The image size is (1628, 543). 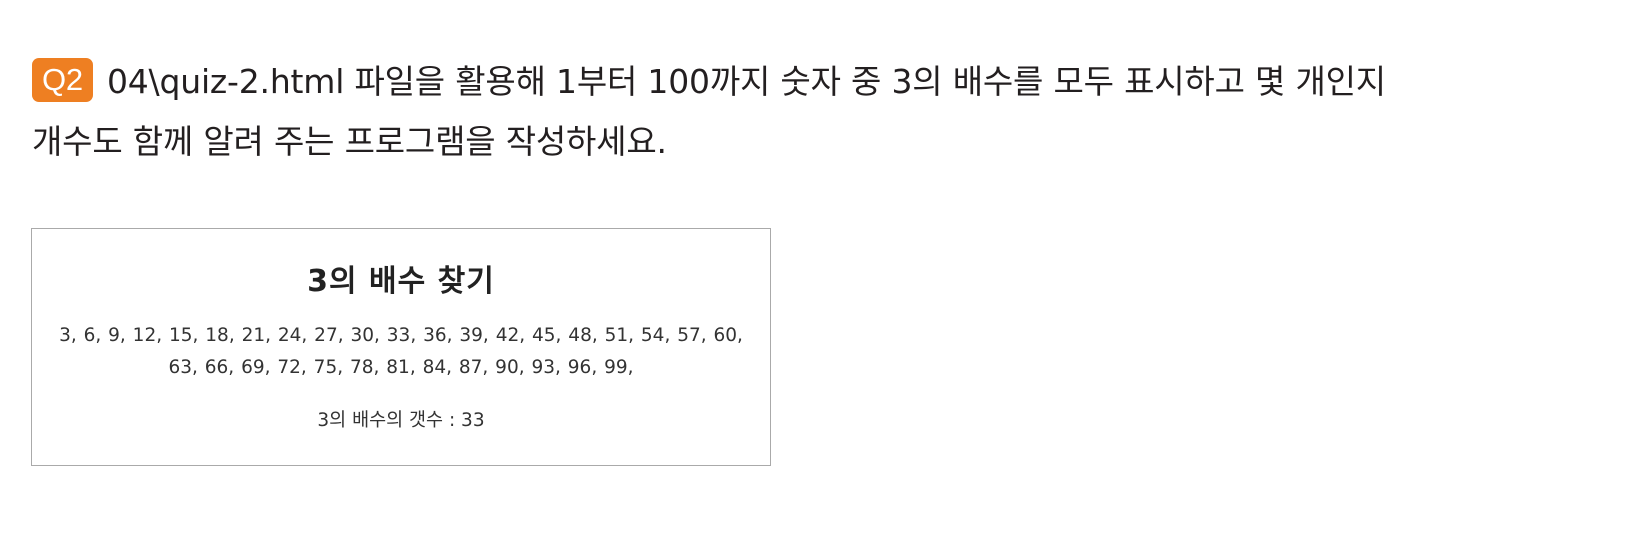 I want to click on multiples-count: 3의 배수의 갯수 : 33, so click(x=401, y=420).